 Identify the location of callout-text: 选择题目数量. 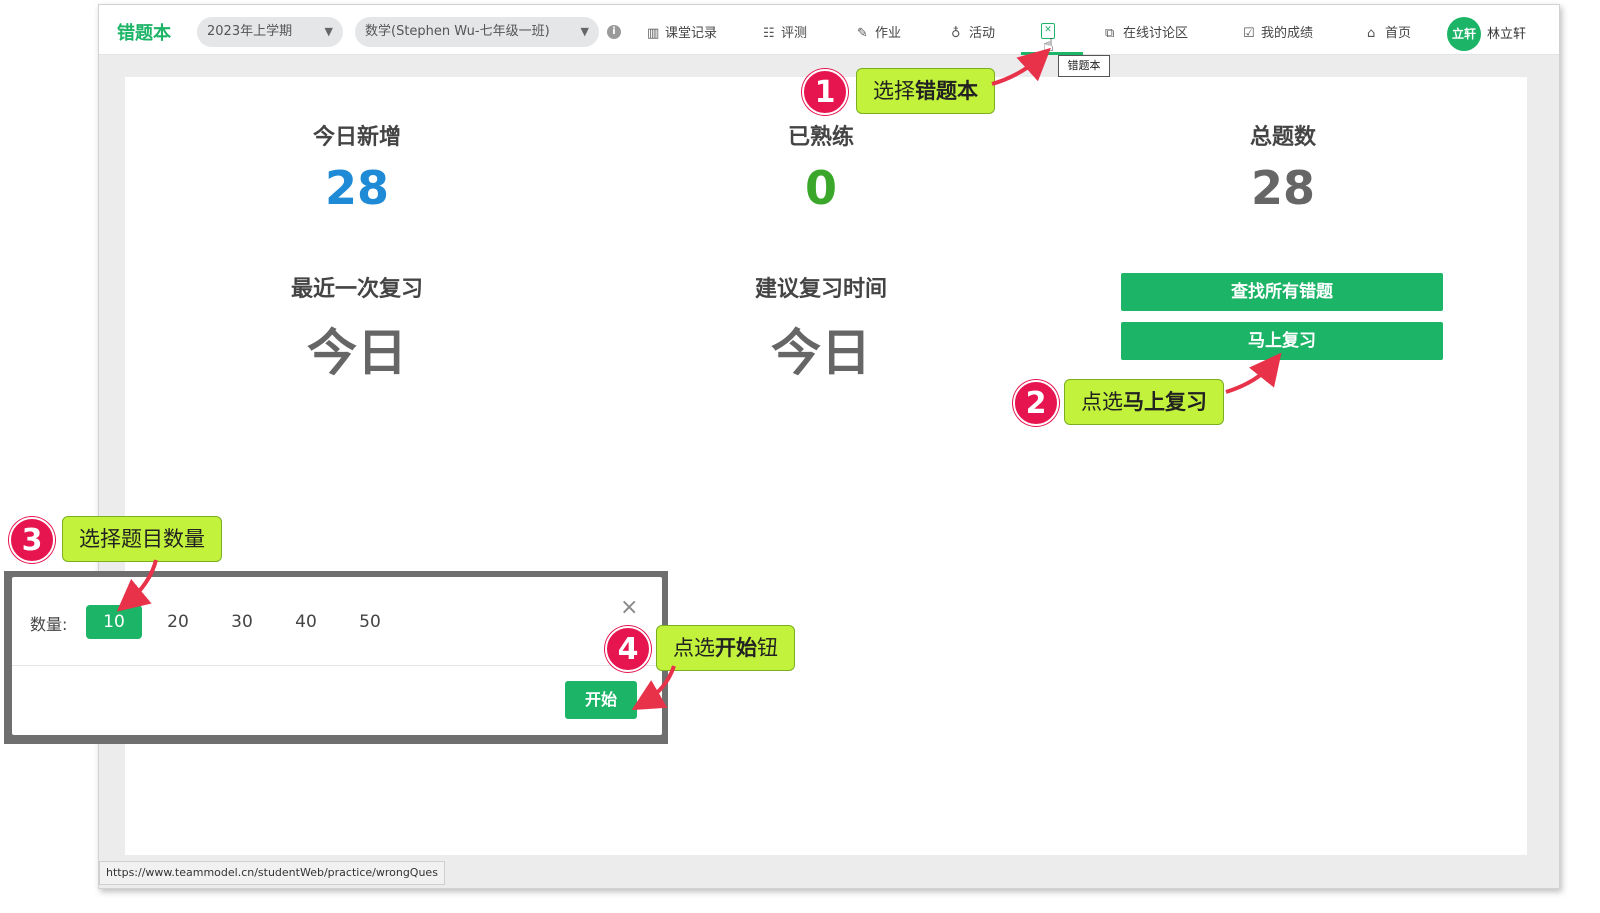
(142, 539).